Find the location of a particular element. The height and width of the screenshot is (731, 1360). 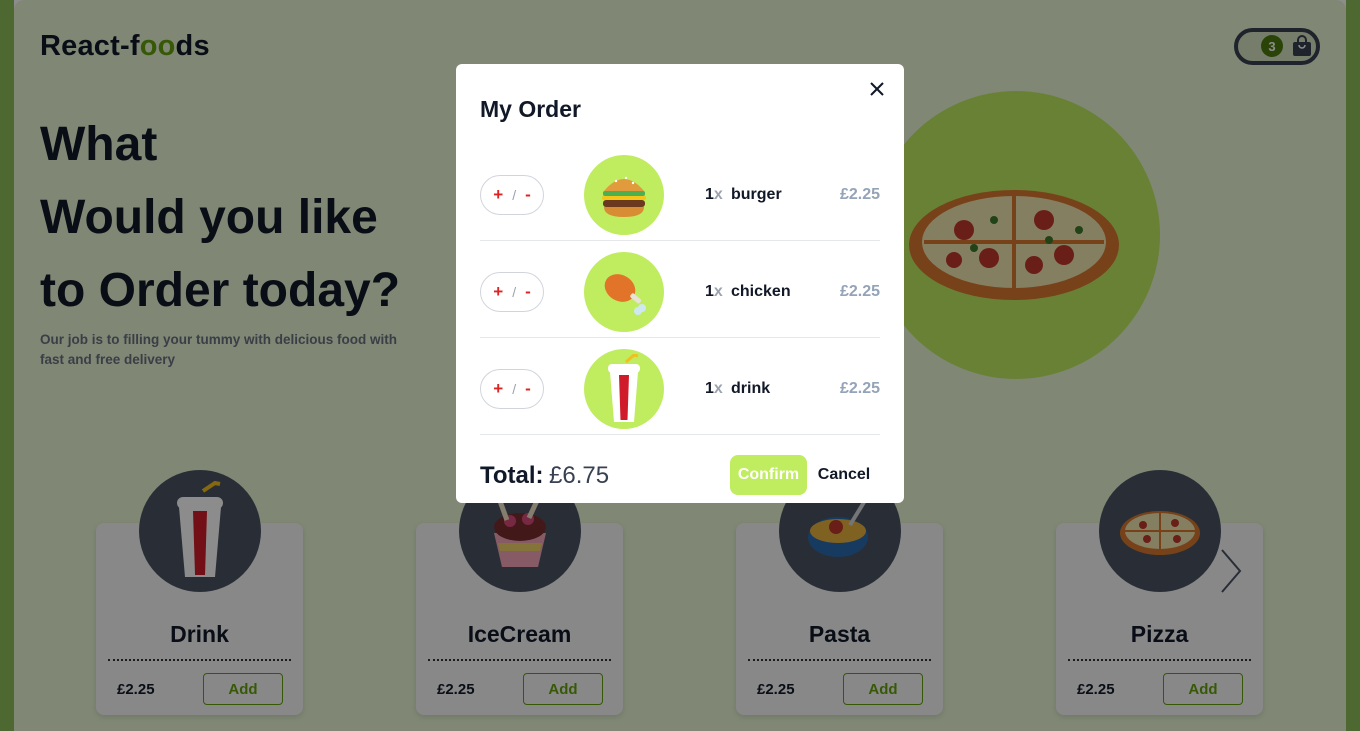

close-icon is located at coordinates (877, 89).